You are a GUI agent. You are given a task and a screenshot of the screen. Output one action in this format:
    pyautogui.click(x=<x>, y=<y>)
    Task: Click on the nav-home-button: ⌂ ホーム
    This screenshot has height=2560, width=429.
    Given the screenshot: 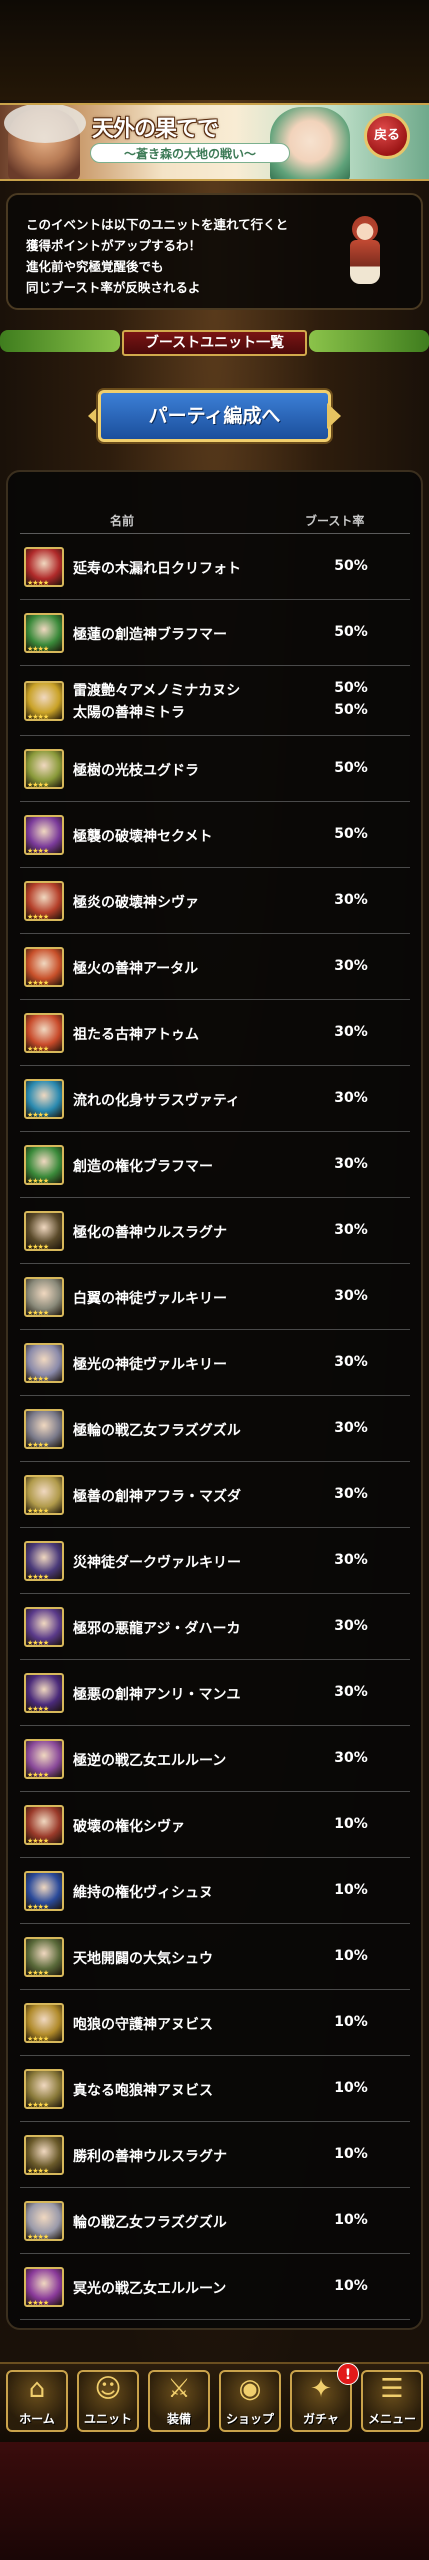 What is the action you would take?
    pyautogui.click(x=37, y=2401)
    